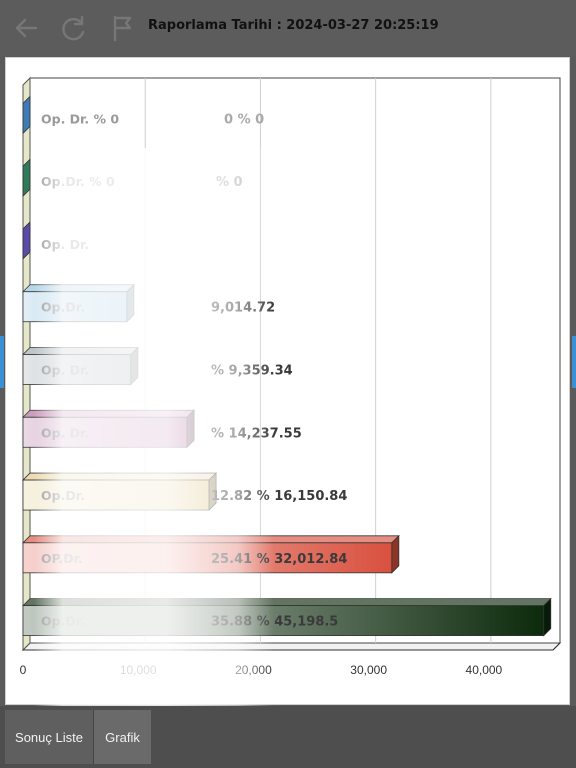 The height and width of the screenshot is (768, 576). I want to click on x-tick-label: 40,000, so click(484, 670).